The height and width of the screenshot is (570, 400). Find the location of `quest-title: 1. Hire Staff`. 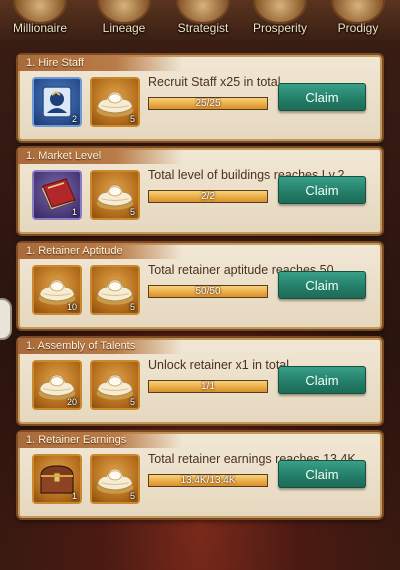

quest-title: 1. Hire Staff is located at coordinates (100, 63).